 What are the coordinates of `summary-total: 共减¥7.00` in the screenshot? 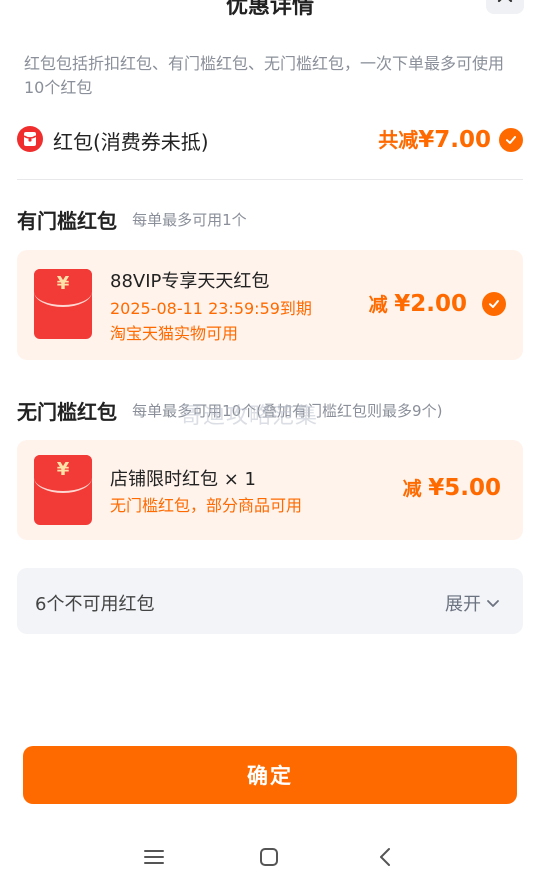 It's located at (434, 138).